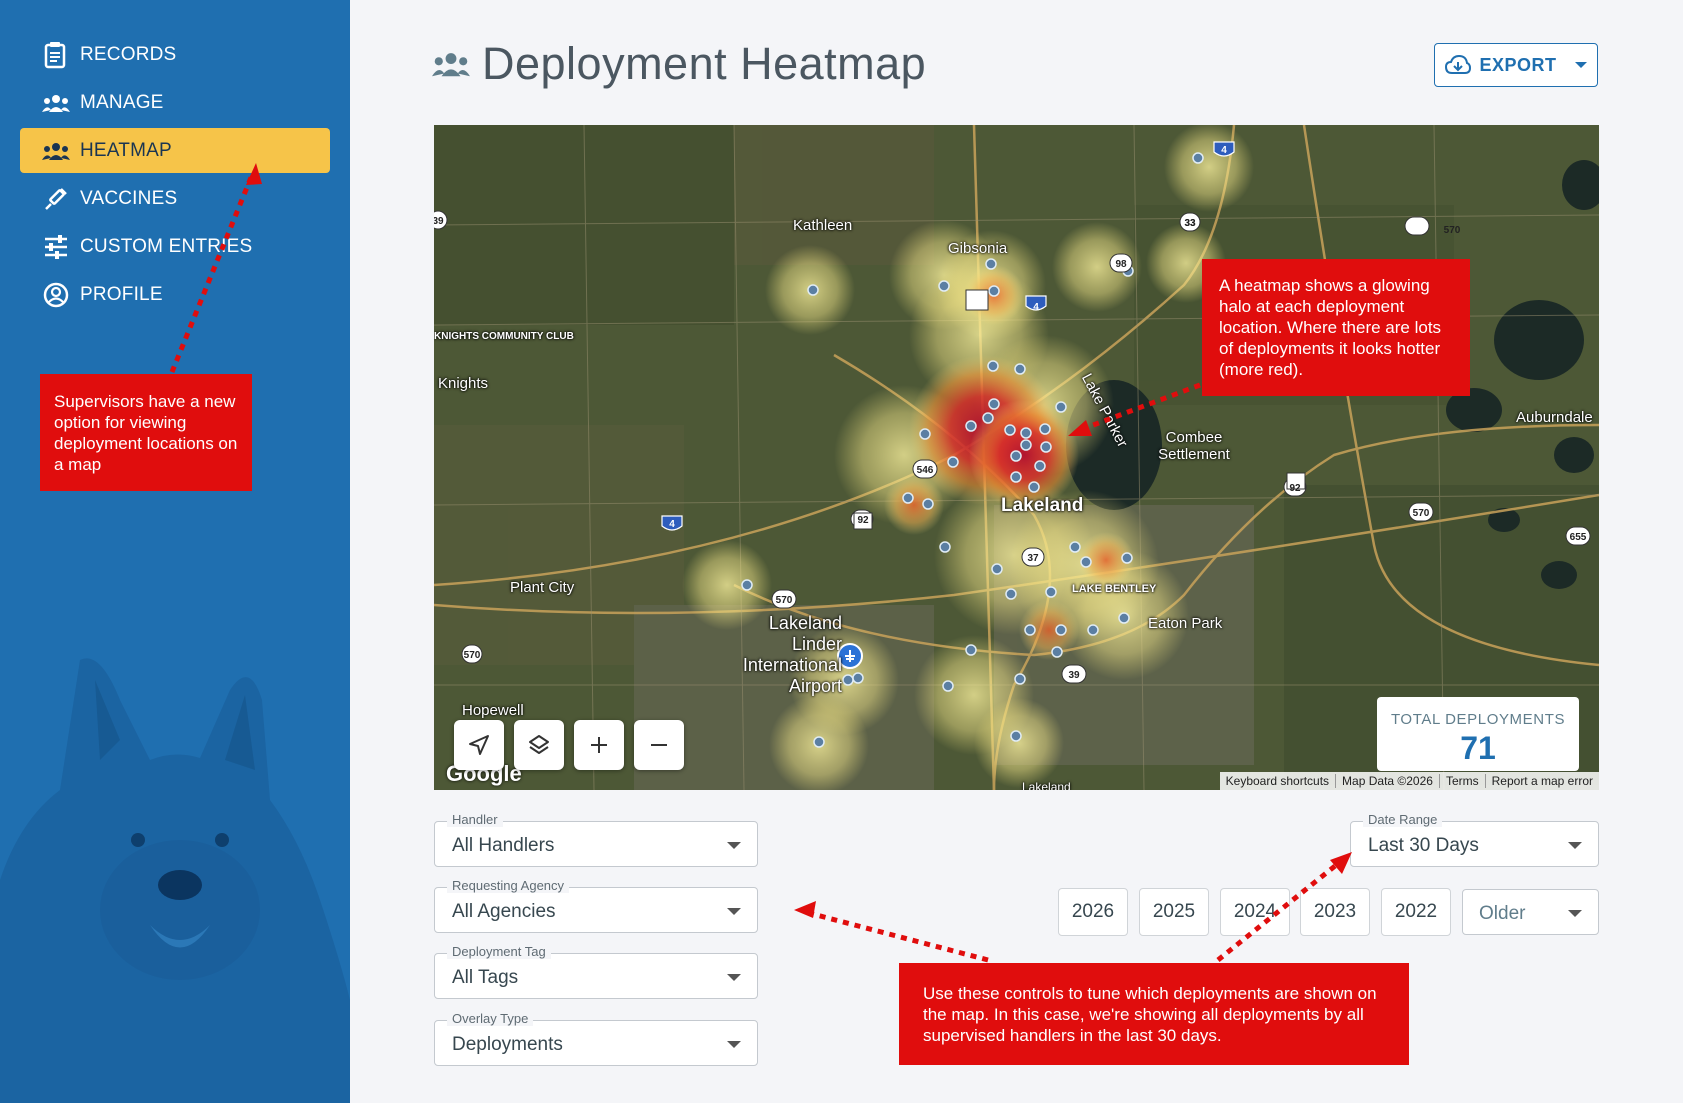  Describe the element at coordinates (1416, 912) in the screenshot. I see `year-button-2022: 2022` at that location.